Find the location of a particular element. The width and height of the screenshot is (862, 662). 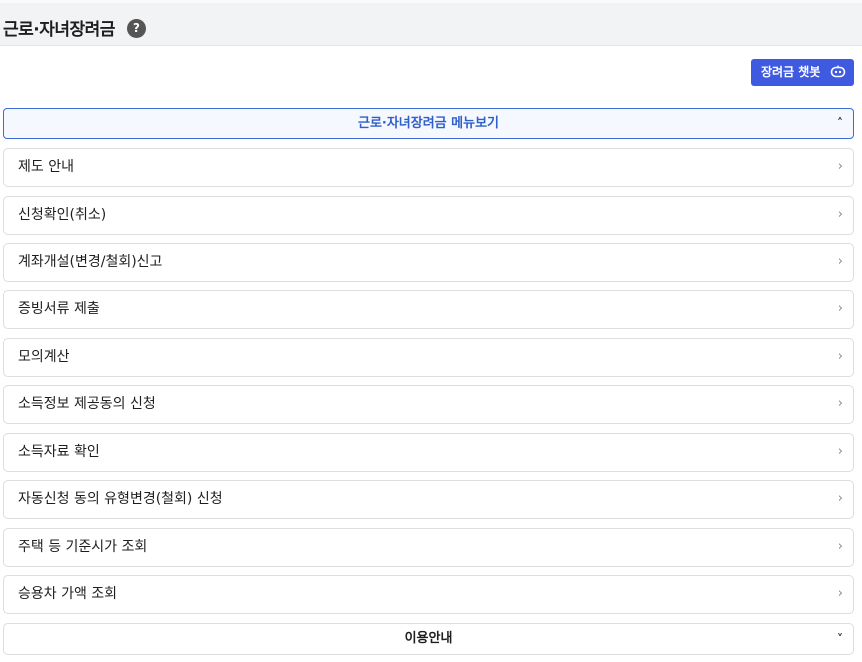

robot-icon is located at coordinates (838, 71).